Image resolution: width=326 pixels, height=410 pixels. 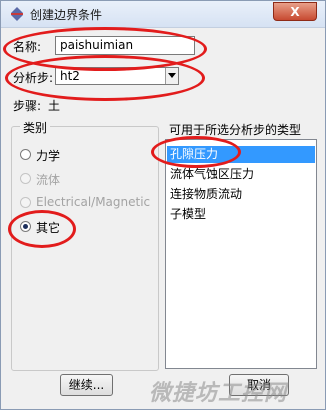 What do you see at coordinates (93, 202) in the screenshot?
I see `radio-label: Electrical/Magnetic` at bounding box center [93, 202].